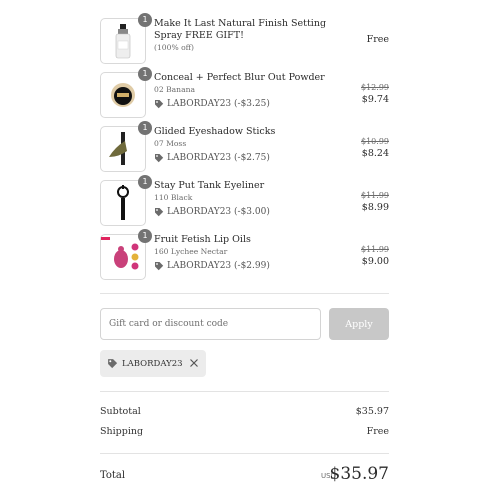 The image size is (500, 500). Describe the element at coordinates (202, 239) in the screenshot. I see `product-title: Fruit Fetish Lip Oils` at that location.